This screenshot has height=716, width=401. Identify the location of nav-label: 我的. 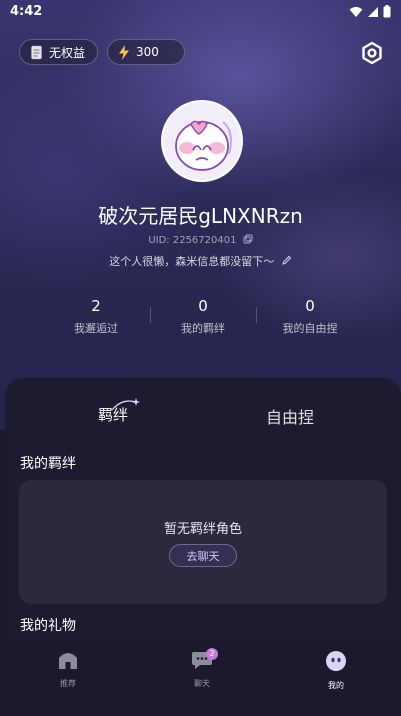
(336, 685).